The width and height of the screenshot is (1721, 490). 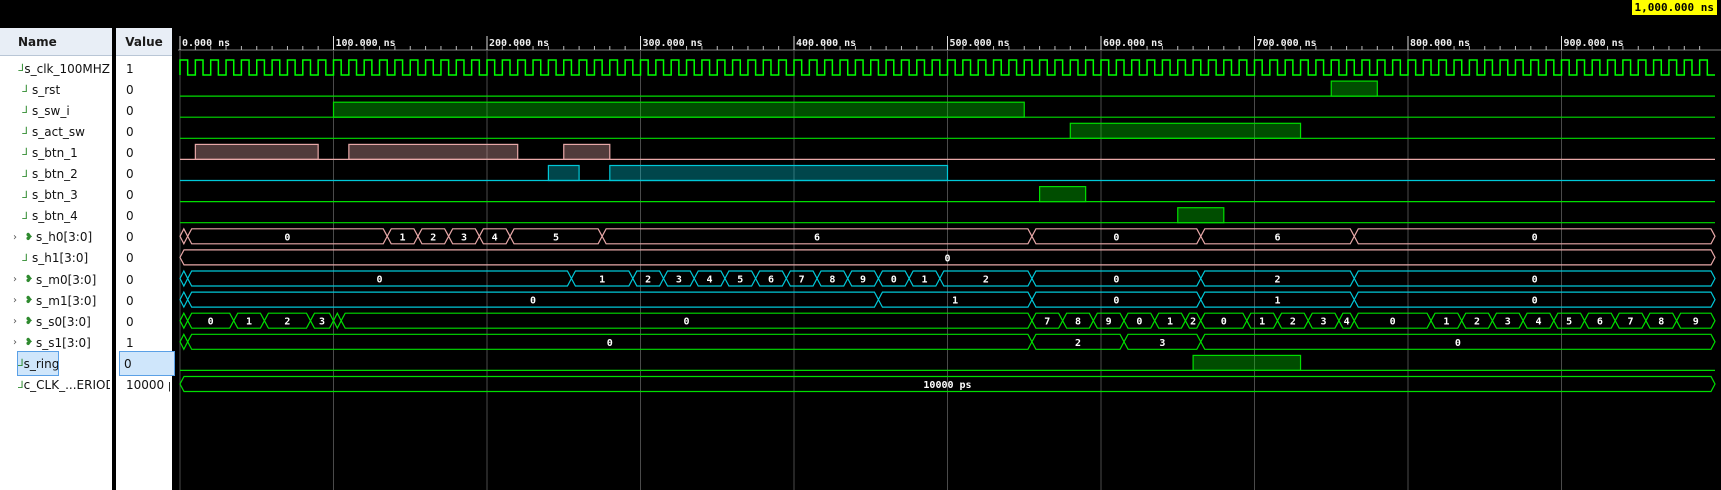 What do you see at coordinates (64, 131) in the screenshot?
I see `signal-name-row: ⅃ s_act_sw` at bounding box center [64, 131].